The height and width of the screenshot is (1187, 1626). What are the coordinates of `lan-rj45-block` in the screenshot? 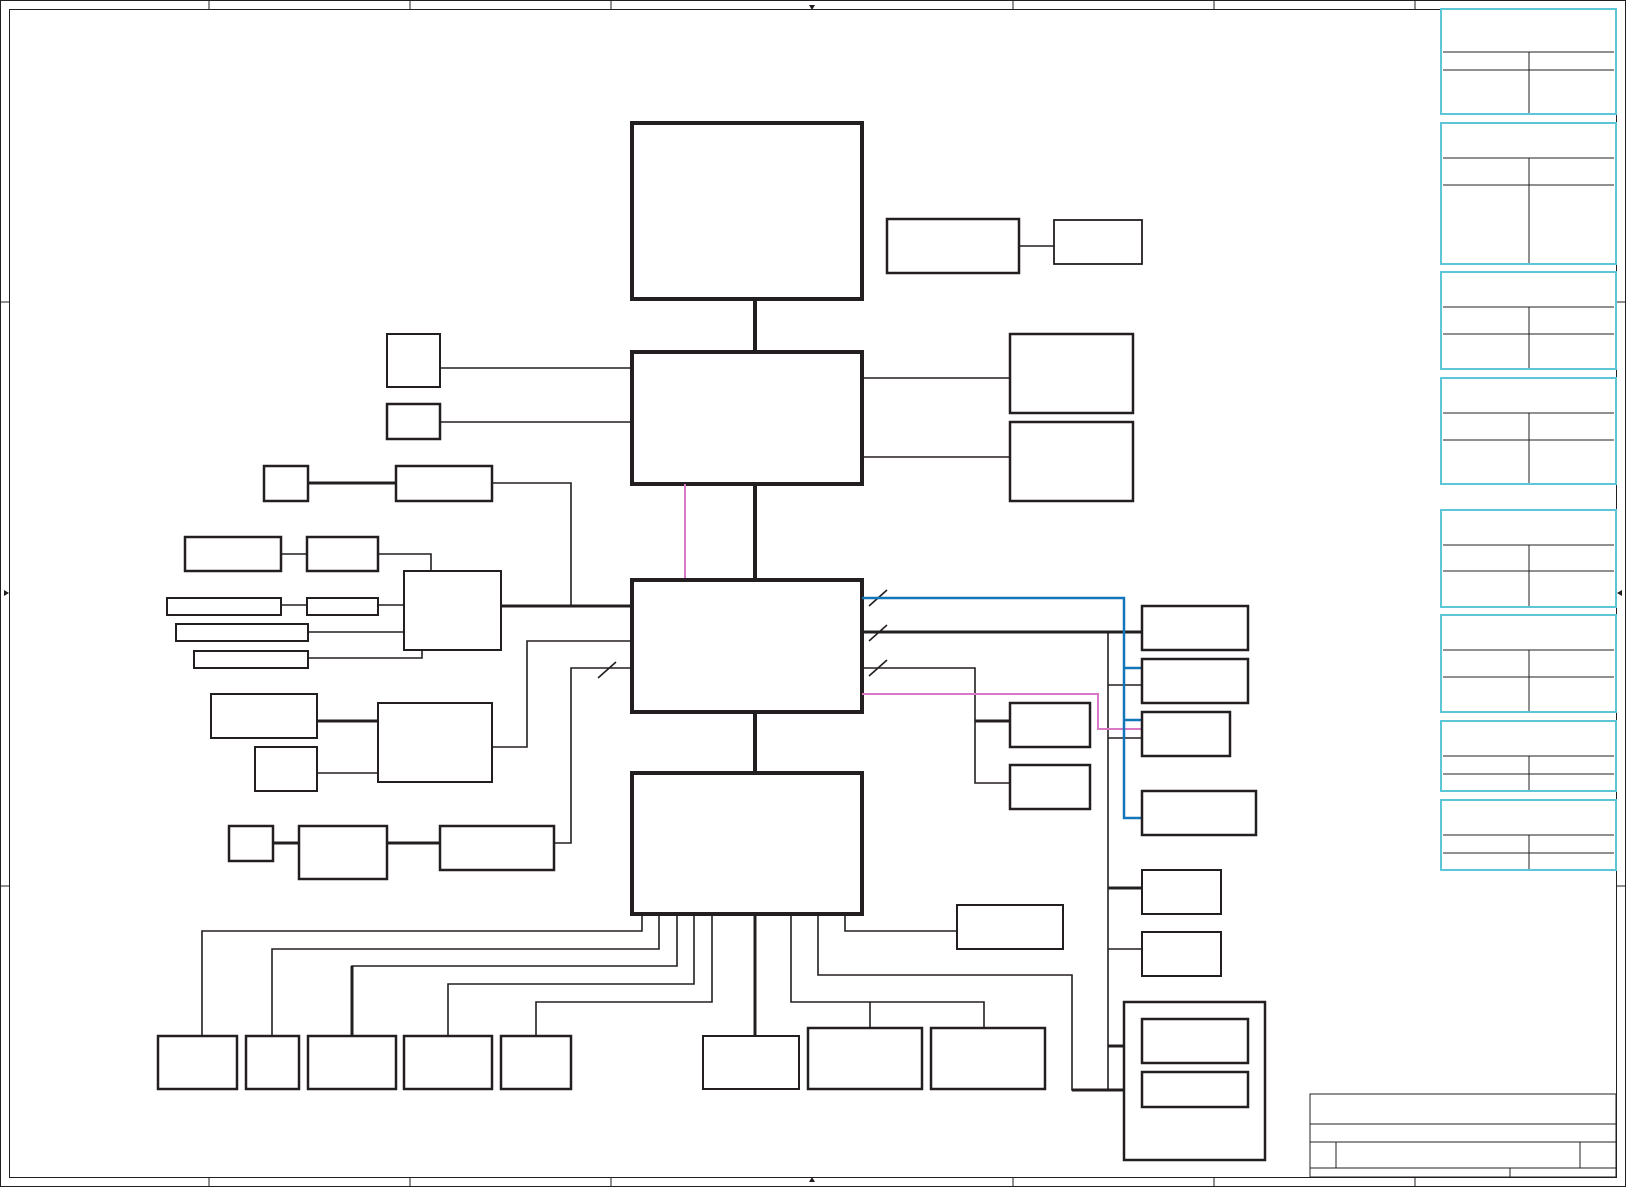 It's located at (286, 483).